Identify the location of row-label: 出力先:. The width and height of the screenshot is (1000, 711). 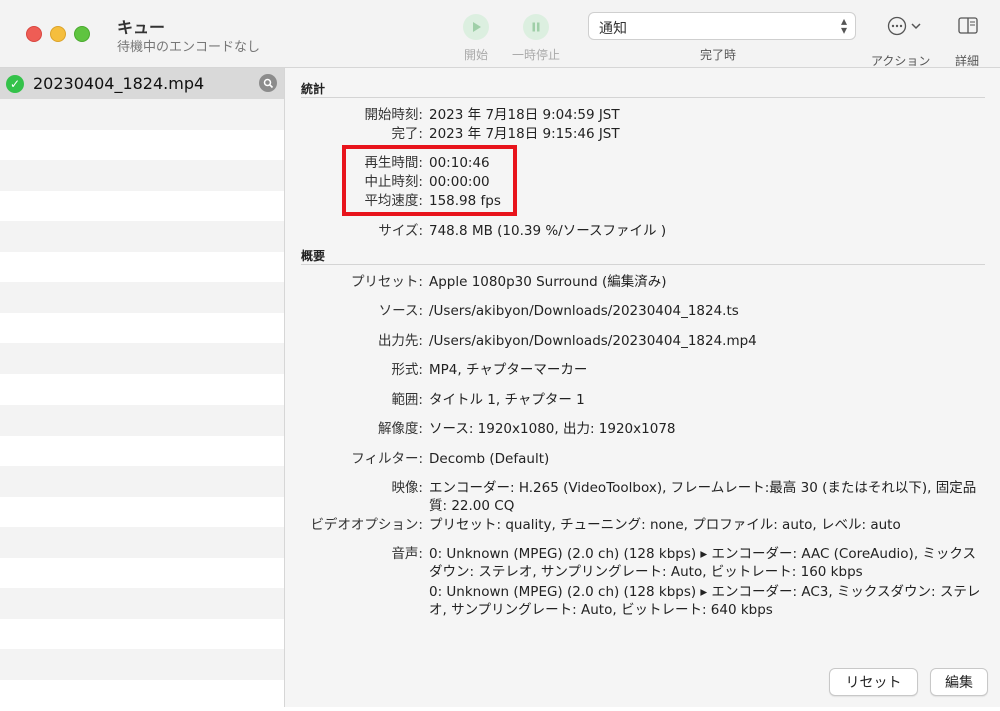
(400, 341).